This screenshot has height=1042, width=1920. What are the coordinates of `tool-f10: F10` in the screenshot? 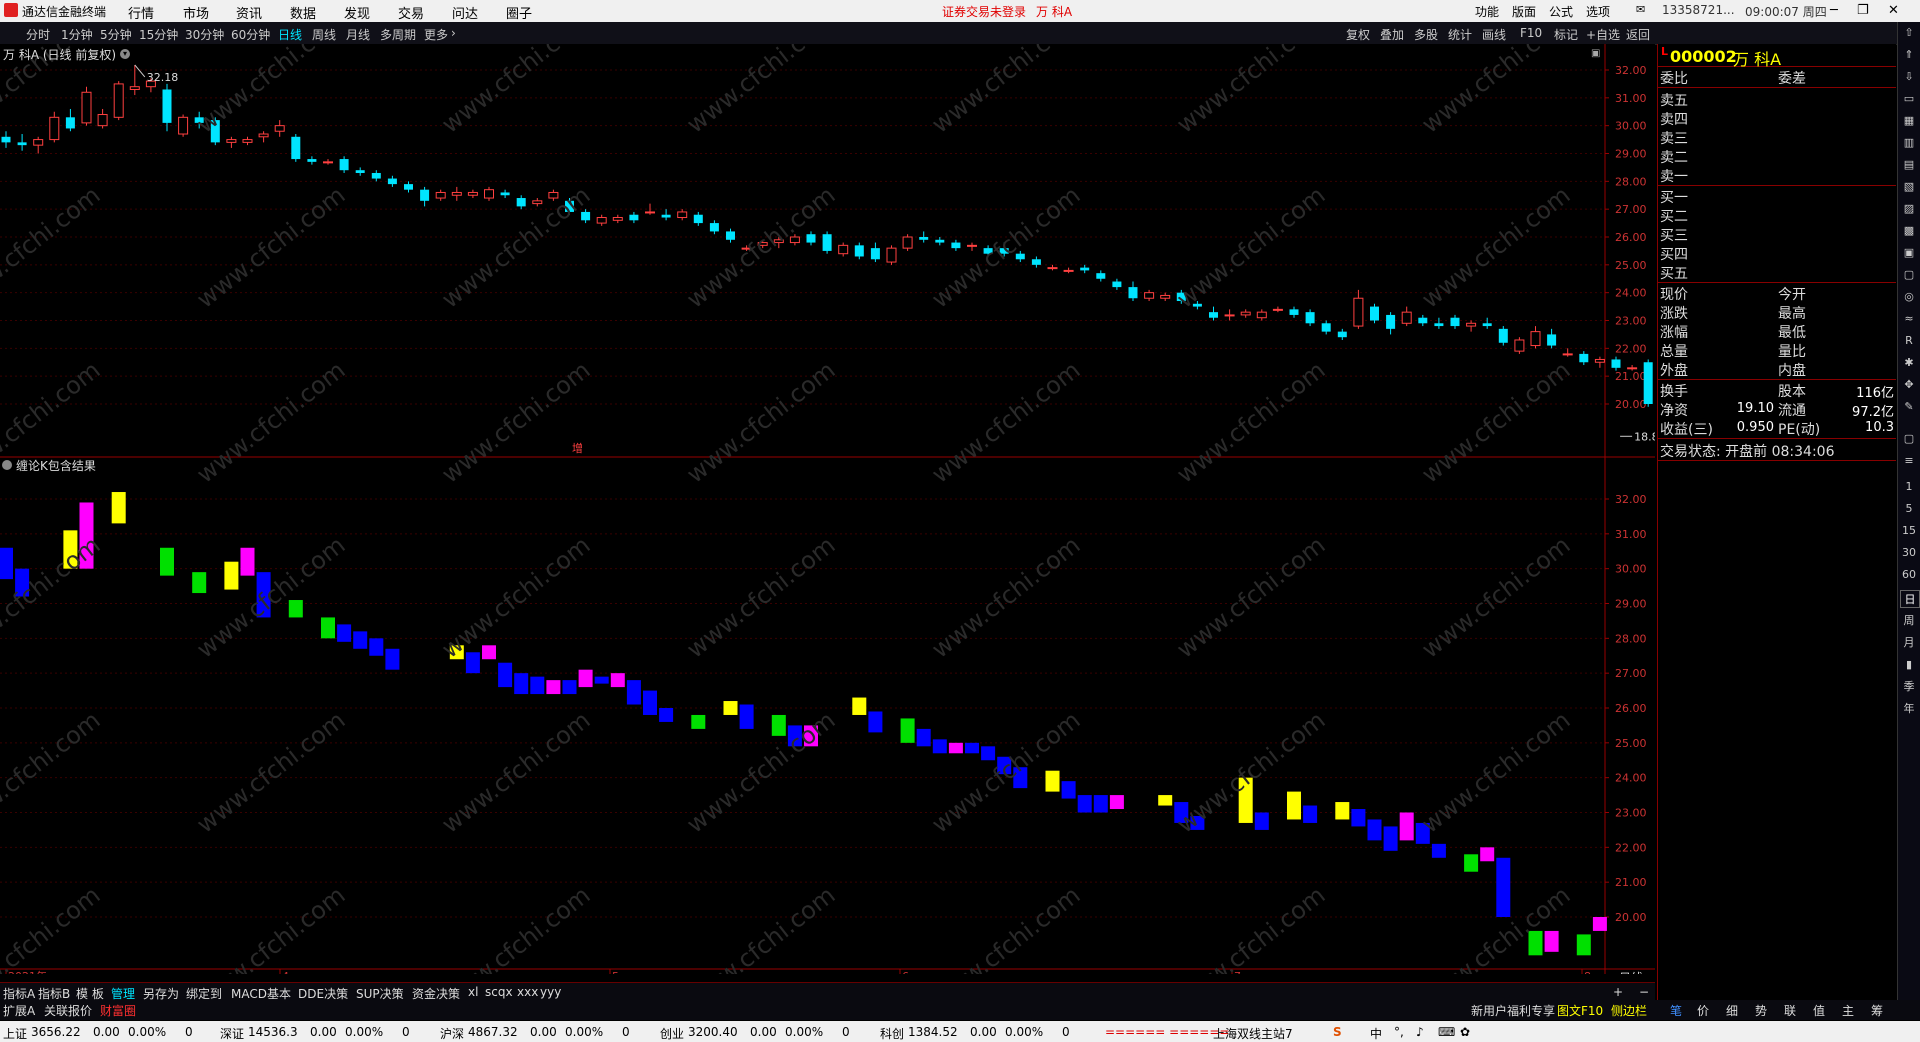 It's located at (1531, 33).